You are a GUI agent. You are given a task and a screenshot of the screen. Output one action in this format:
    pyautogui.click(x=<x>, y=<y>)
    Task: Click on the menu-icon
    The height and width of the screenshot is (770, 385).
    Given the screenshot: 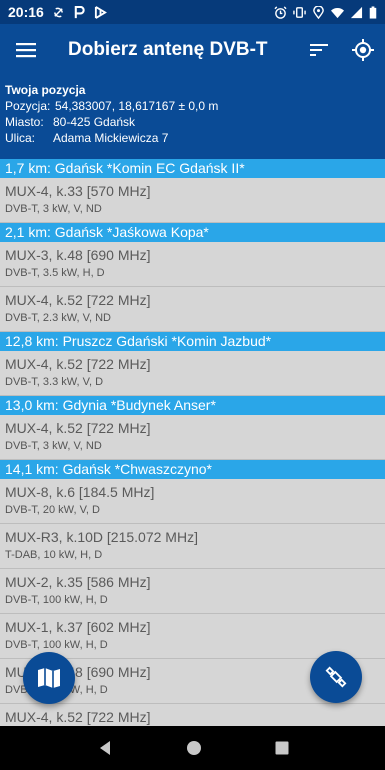 What is the action you would take?
    pyautogui.click(x=26, y=50)
    